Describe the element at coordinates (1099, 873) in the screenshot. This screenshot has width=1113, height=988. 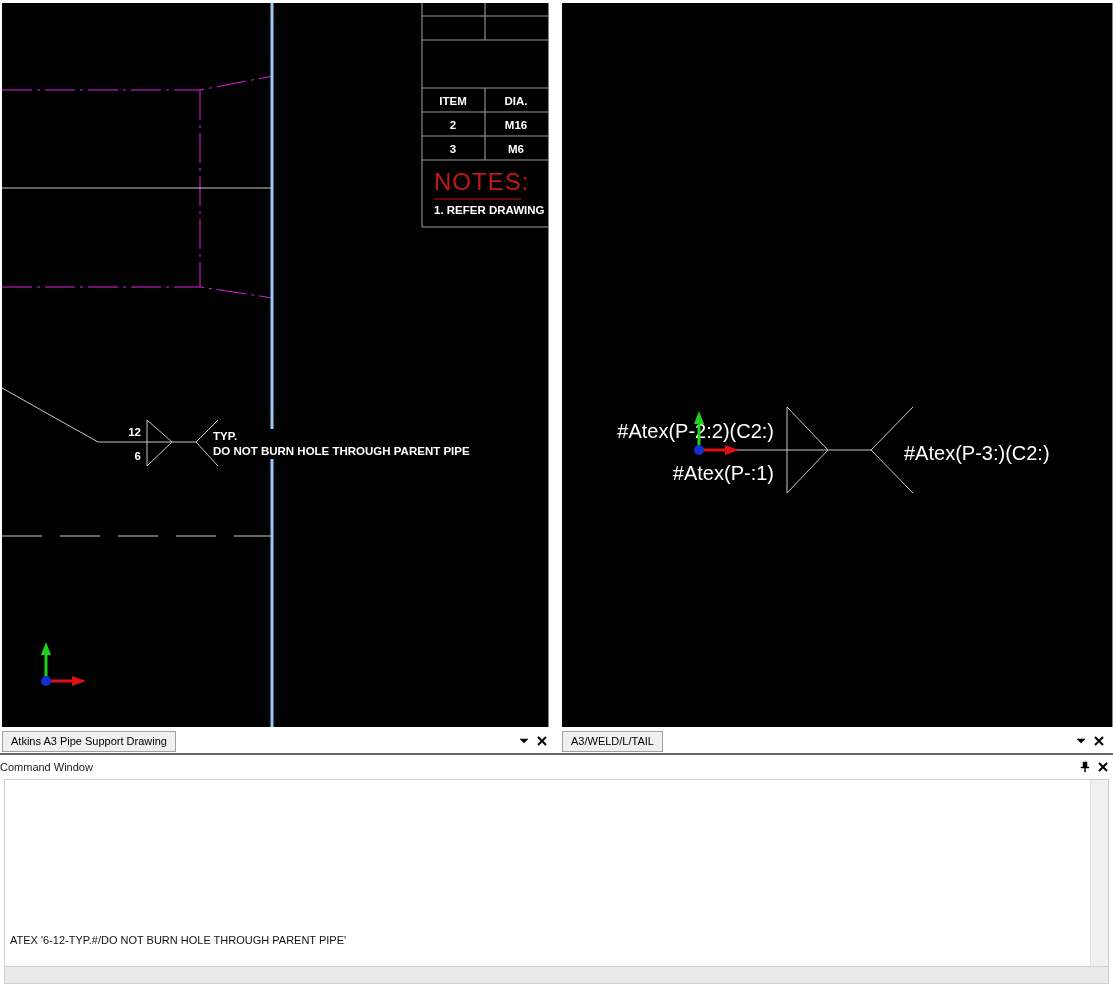
I see `vertical-scrollbar` at that location.